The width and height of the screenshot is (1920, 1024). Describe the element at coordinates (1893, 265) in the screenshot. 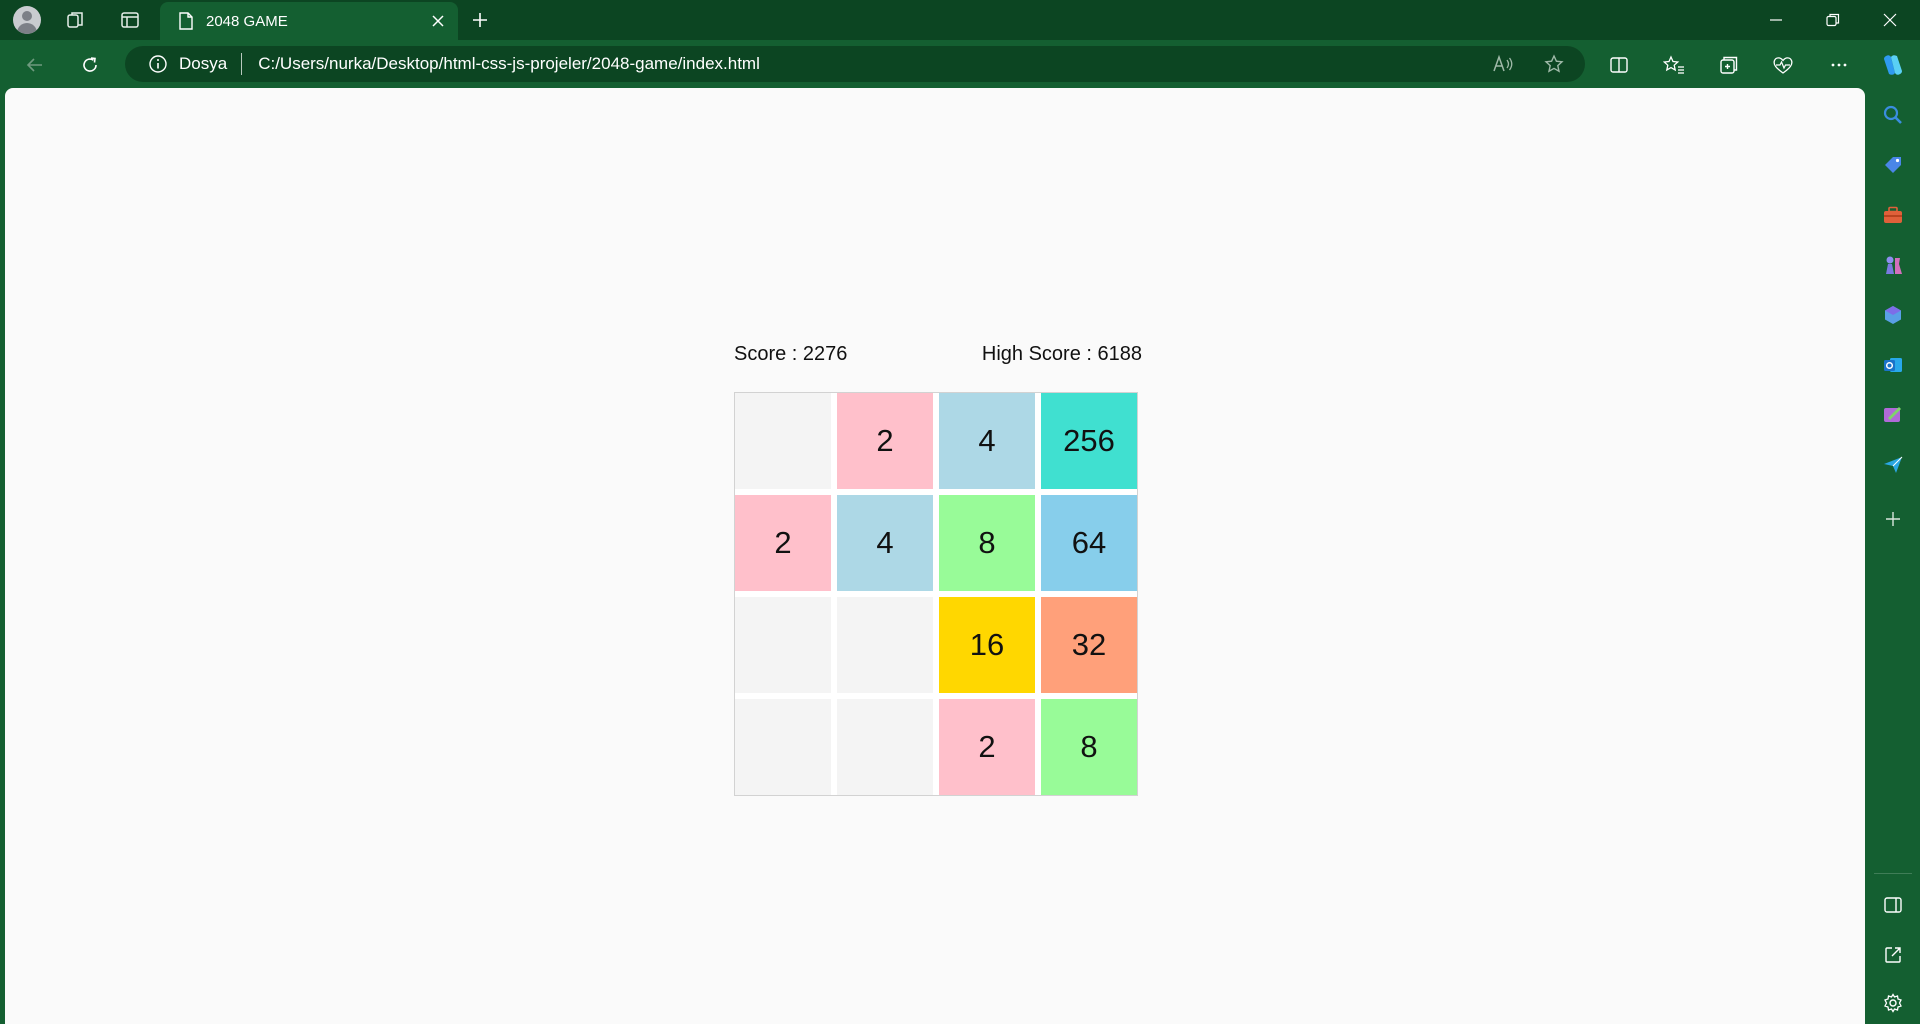

I see `games-icon` at that location.